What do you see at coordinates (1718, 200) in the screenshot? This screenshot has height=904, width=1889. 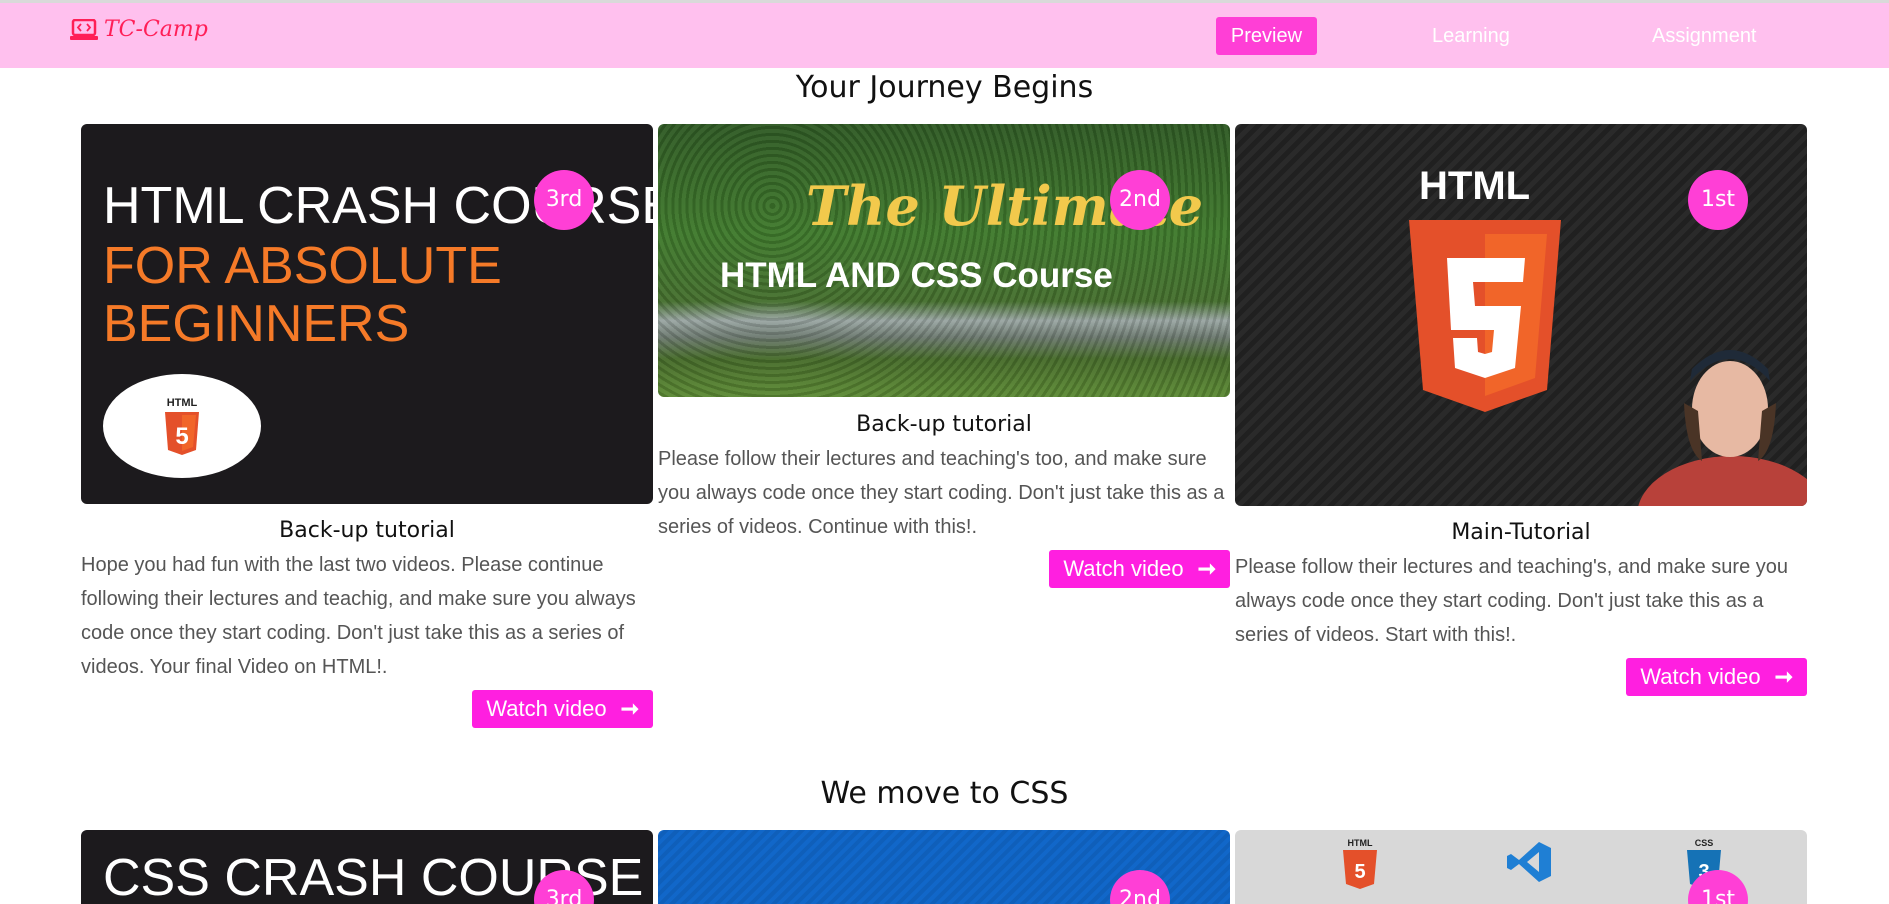 I see `rank-badge: 1st` at bounding box center [1718, 200].